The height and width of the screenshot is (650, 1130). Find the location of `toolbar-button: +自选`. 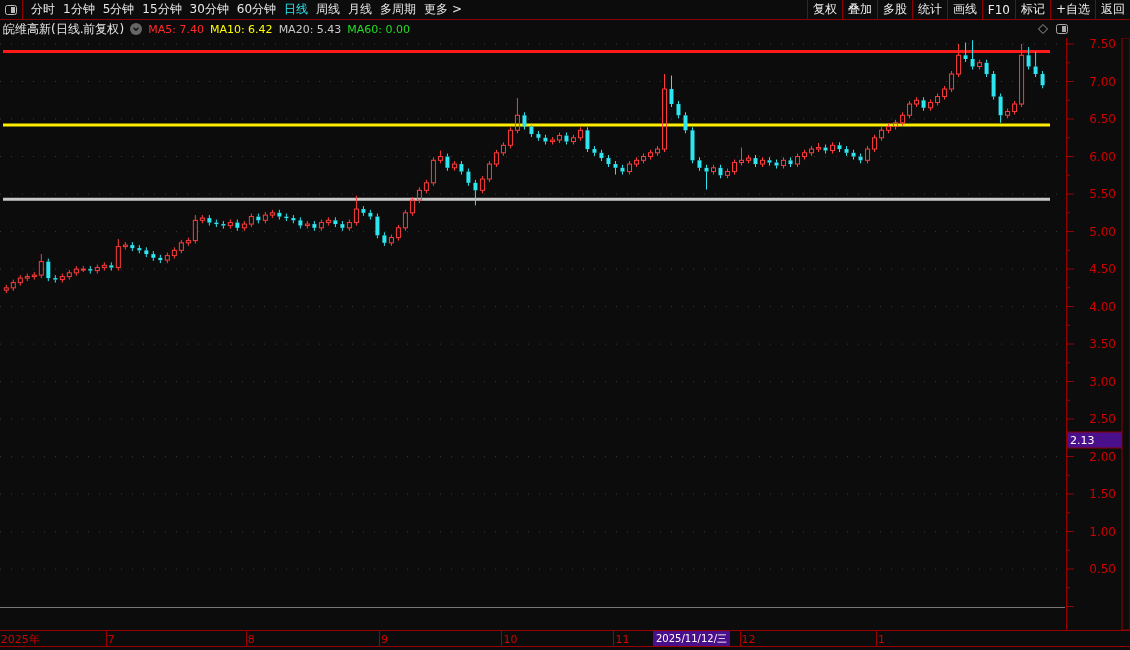

toolbar-button: +自选 is located at coordinates (1072, 9).